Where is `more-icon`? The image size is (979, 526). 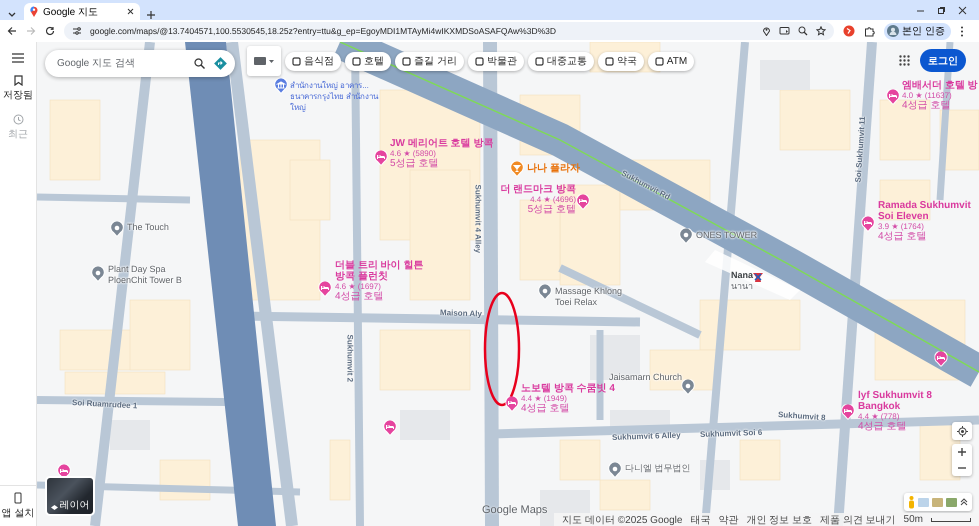
more-icon is located at coordinates (962, 31).